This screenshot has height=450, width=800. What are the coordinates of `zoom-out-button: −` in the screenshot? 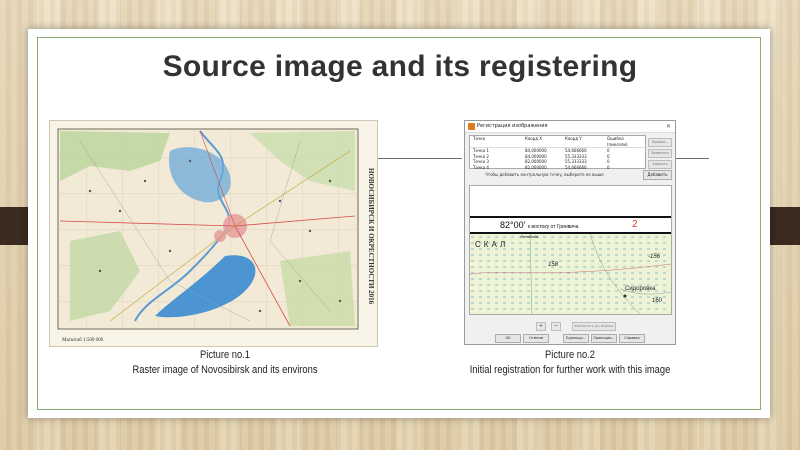 It's located at (556, 326).